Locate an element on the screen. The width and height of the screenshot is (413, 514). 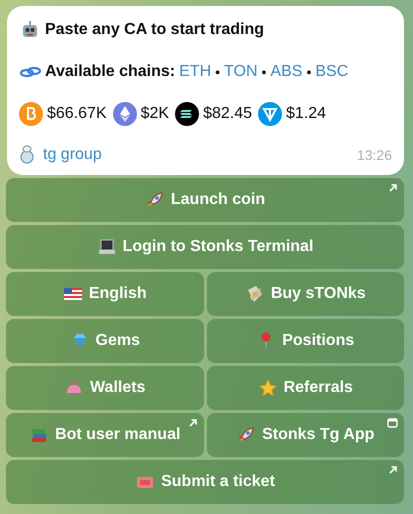
ethereum-icon is located at coordinates (124, 114).